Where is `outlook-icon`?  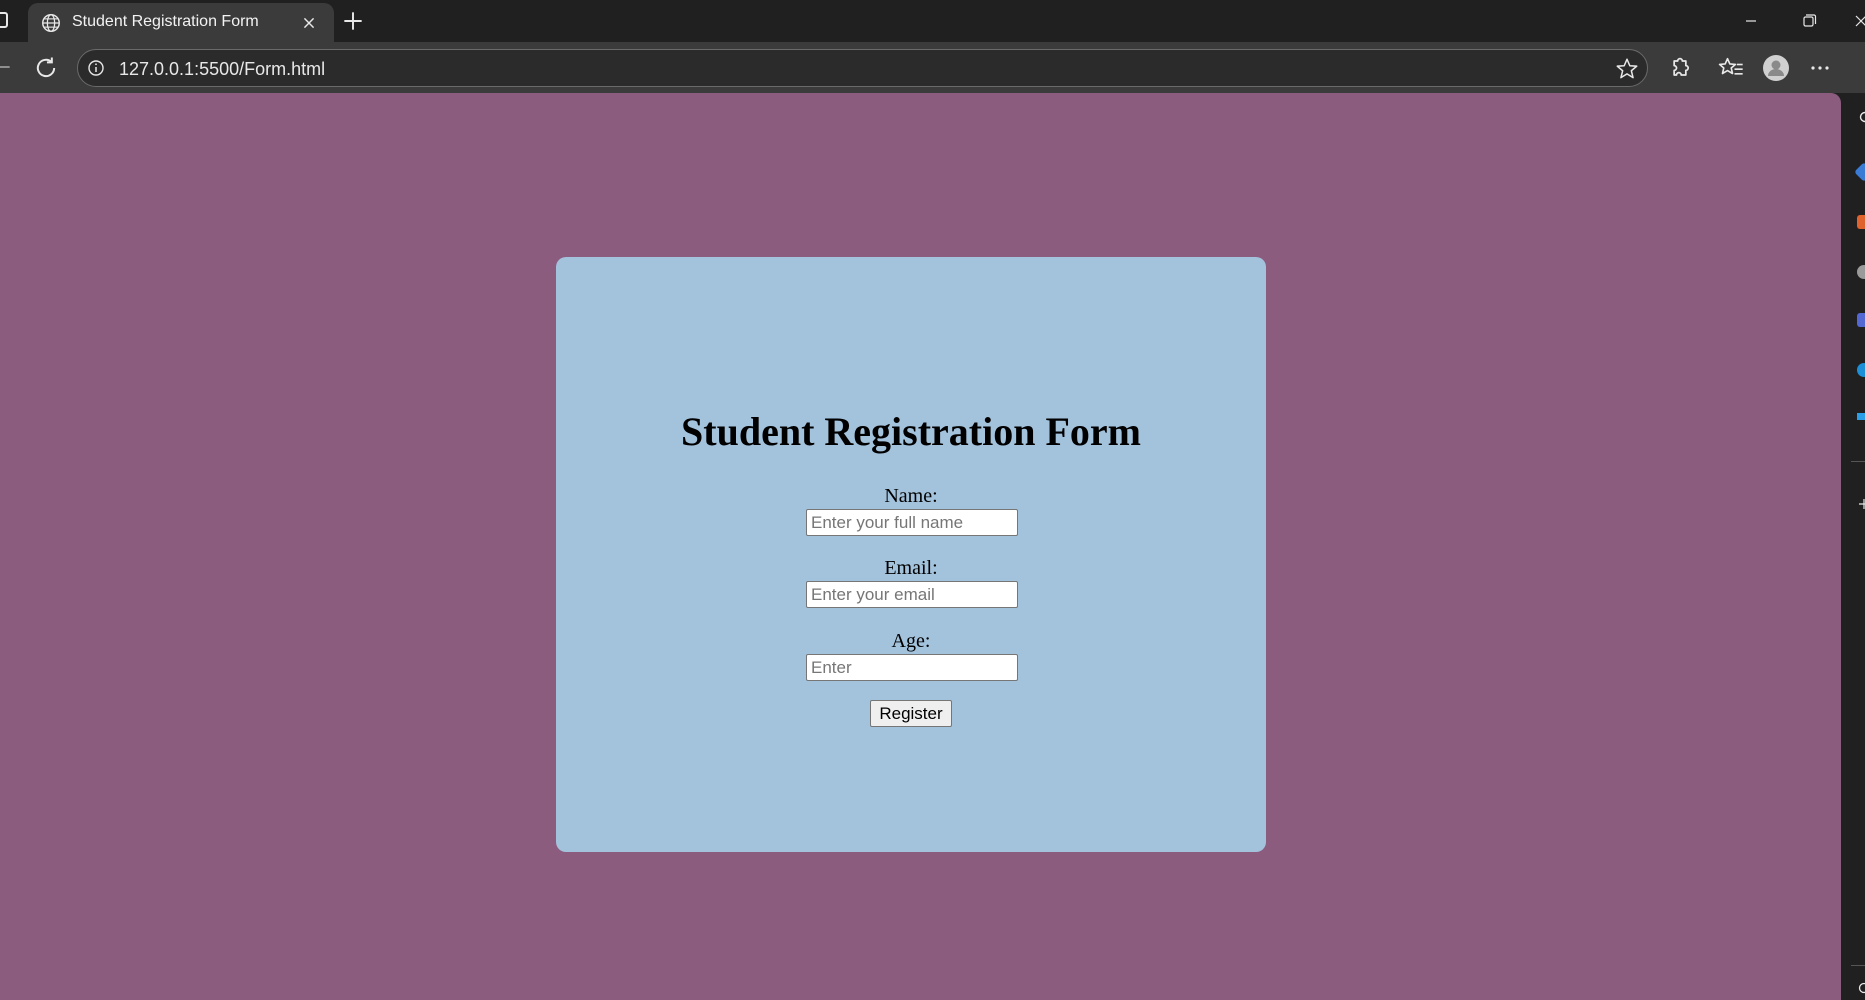 outlook-icon is located at coordinates (1861, 416).